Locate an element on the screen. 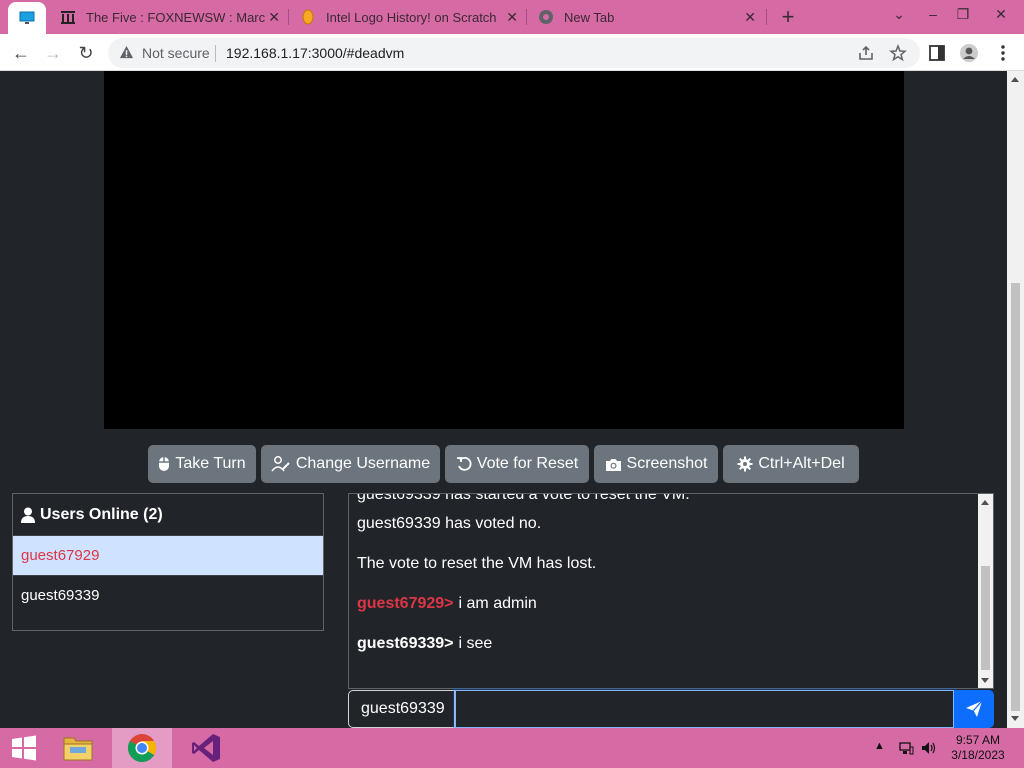  ctrl-alt-del-label: Ctrl+Alt+Del is located at coordinates (801, 463).